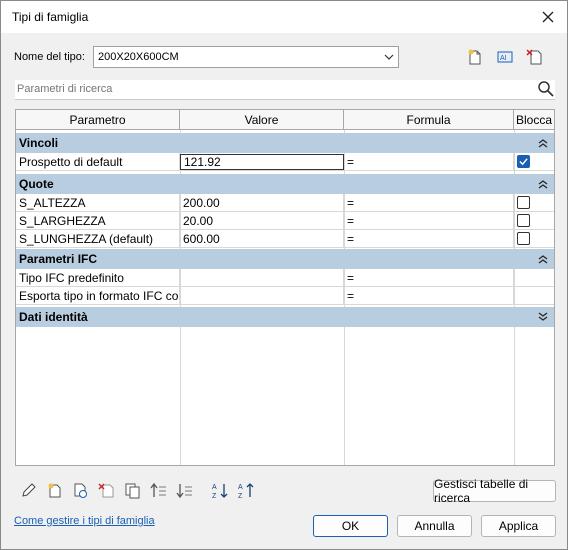  I want to click on sort-descending-button: AZ, so click(246, 490).